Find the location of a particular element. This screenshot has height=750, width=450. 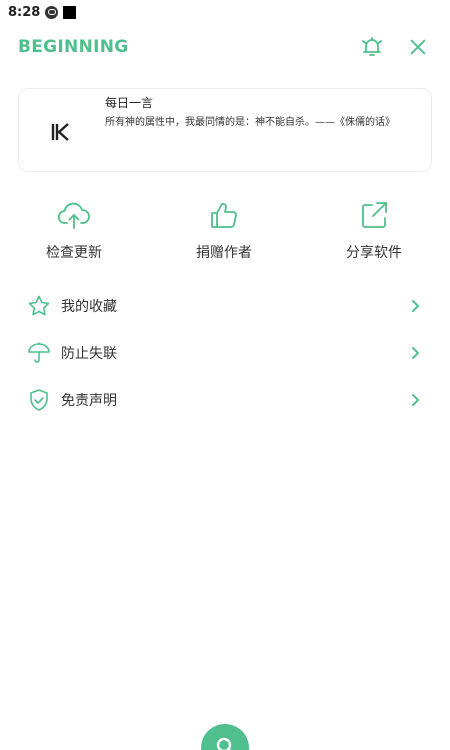

menu-item-disclaimer: 免责声明 is located at coordinates (225, 399).